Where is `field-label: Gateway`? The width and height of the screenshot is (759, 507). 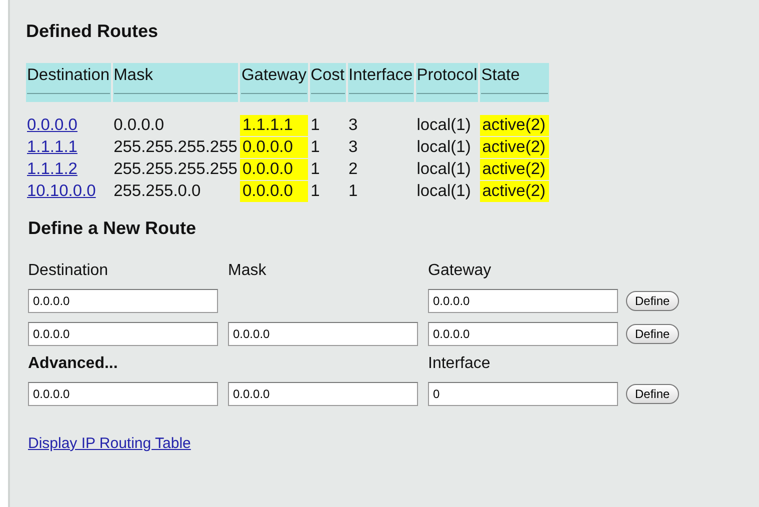
field-label: Gateway is located at coordinates (460, 270).